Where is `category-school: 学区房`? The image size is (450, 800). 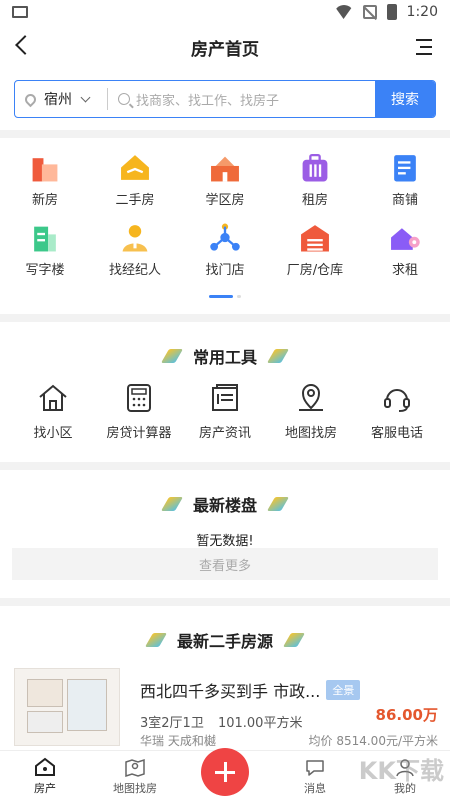 category-school: 学区房 is located at coordinates (225, 173).